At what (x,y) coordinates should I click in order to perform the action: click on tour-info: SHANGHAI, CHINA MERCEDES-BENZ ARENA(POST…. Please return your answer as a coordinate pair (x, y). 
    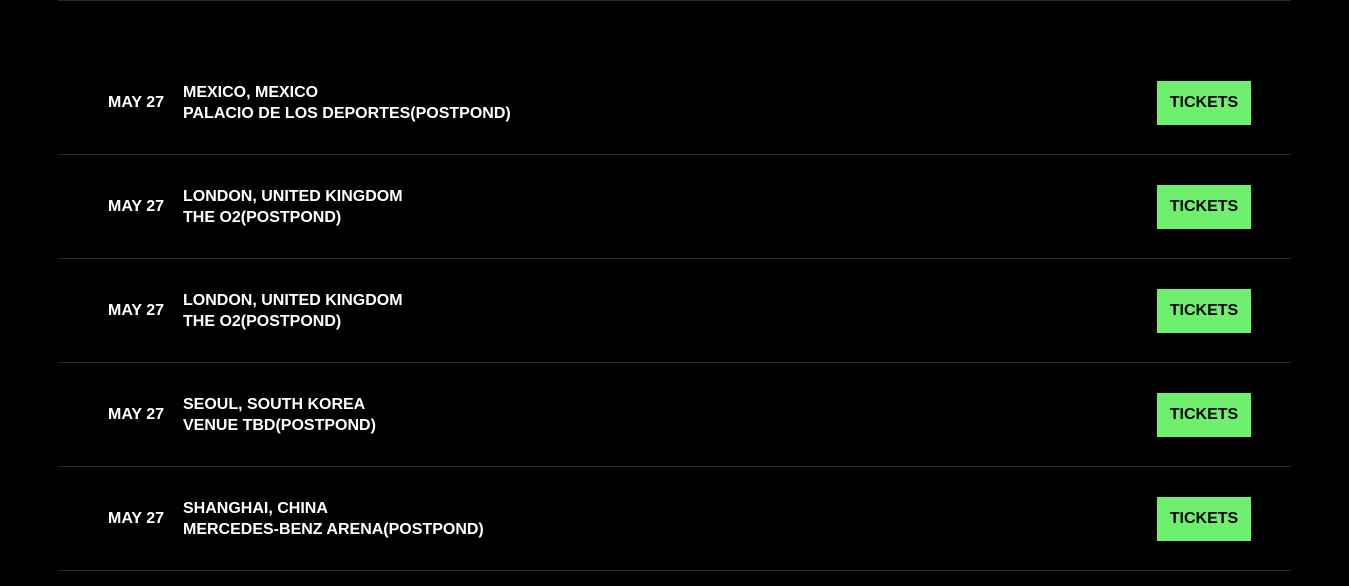
    Looking at the image, I should click on (333, 519).